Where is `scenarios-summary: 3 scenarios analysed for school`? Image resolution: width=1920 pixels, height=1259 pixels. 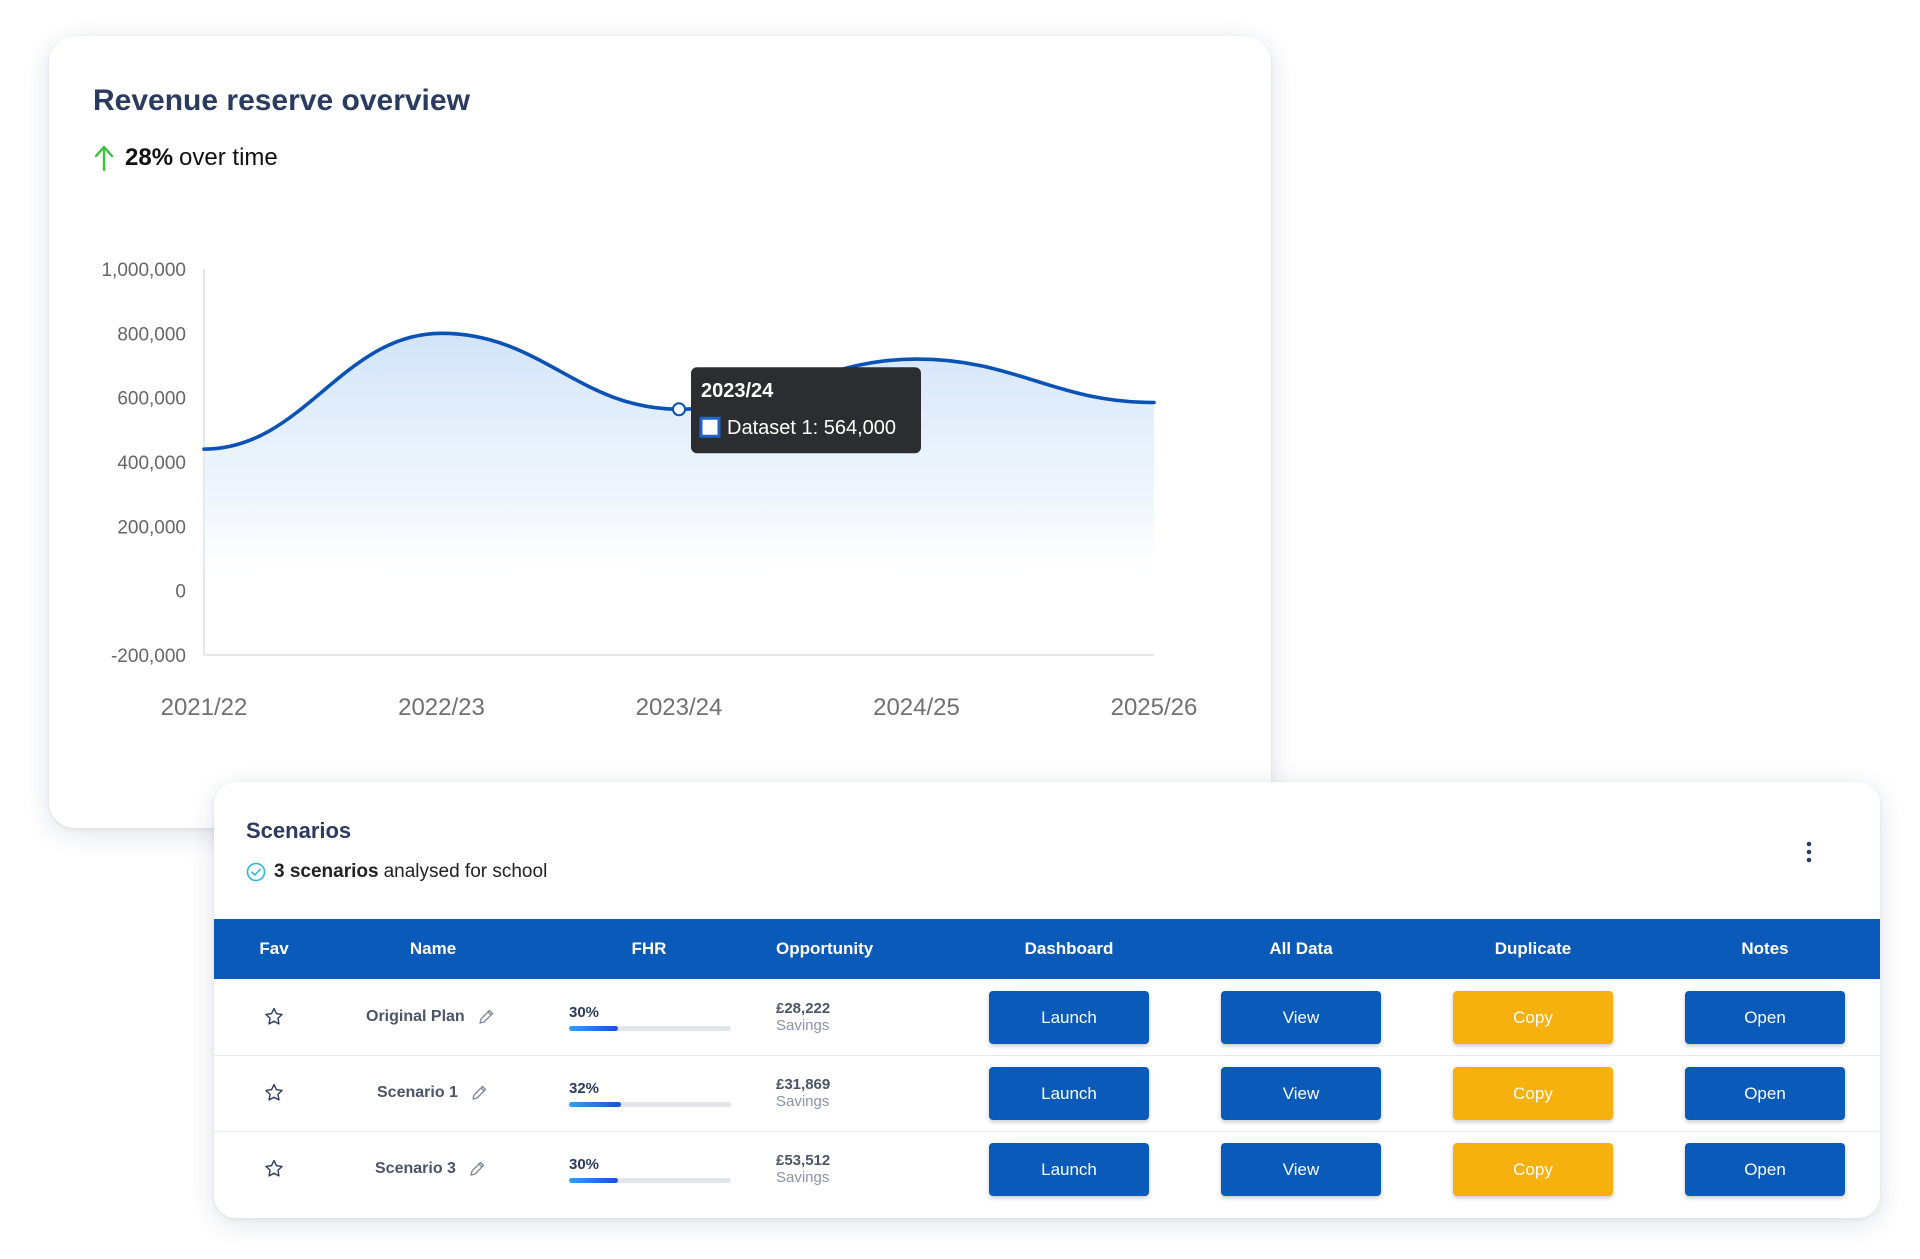
scenarios-summary: 3 scenarios analysed for school is located at coordinates (396, 872).